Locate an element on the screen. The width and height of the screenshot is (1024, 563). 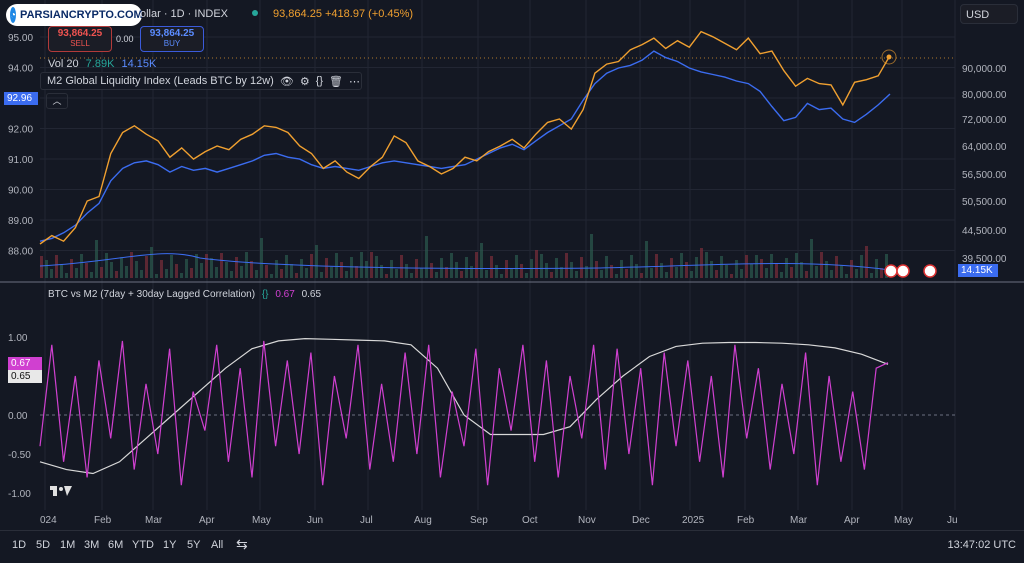
sell-label: SELL is located at coordinates (80, 43).